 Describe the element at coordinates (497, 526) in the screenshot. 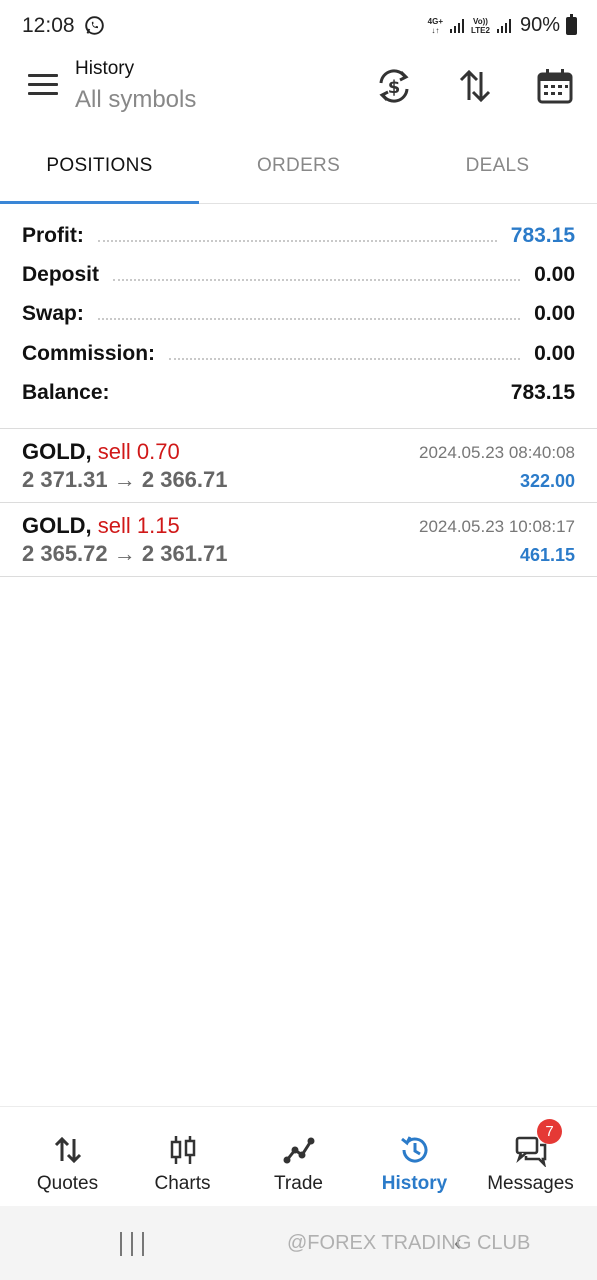

I see `deal-time: 2024.05.23 10:08:17` at that location.